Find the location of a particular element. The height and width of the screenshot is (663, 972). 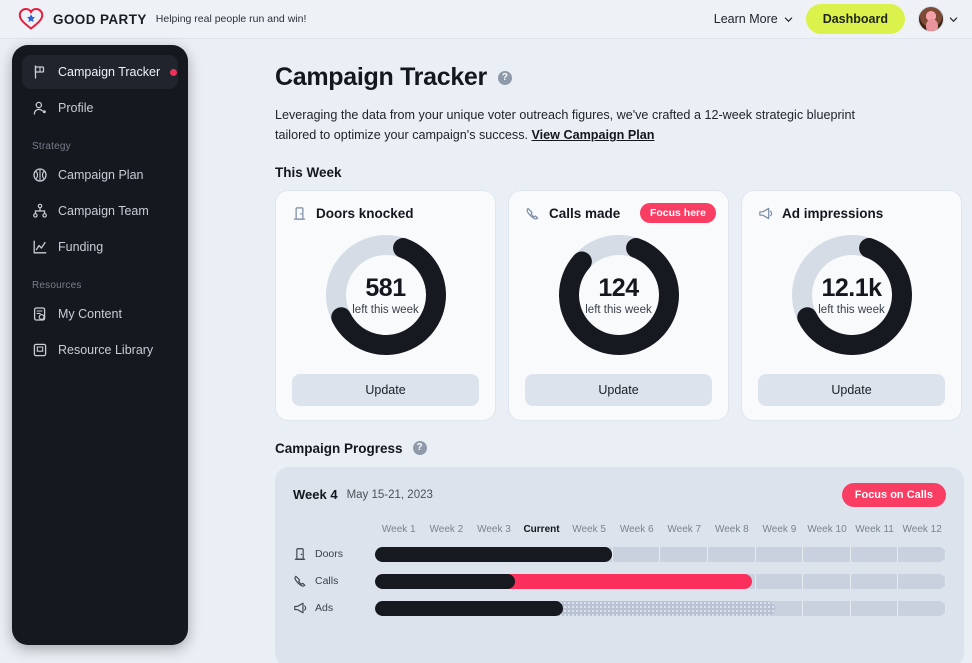

week-label-7: Week 7 is located at coordinates (684, 529).